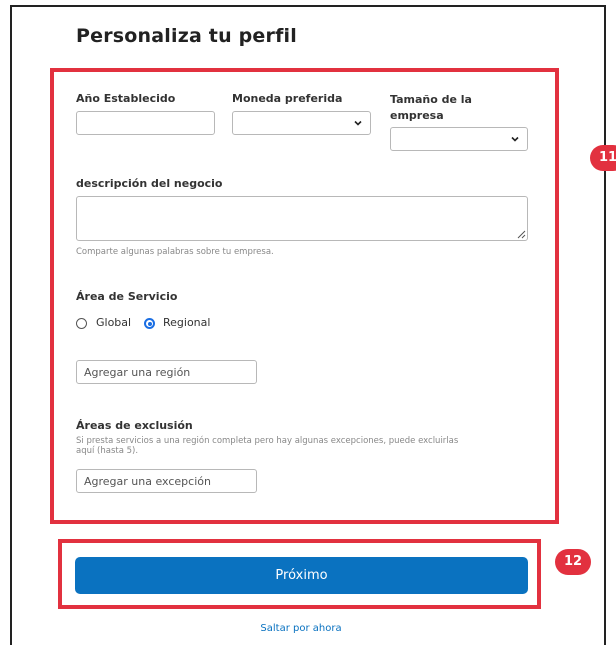 This screenshot has width=616, height=645. I want to click on exclusion-help-line2: aquí (hasta 5)., so click(107, 451).